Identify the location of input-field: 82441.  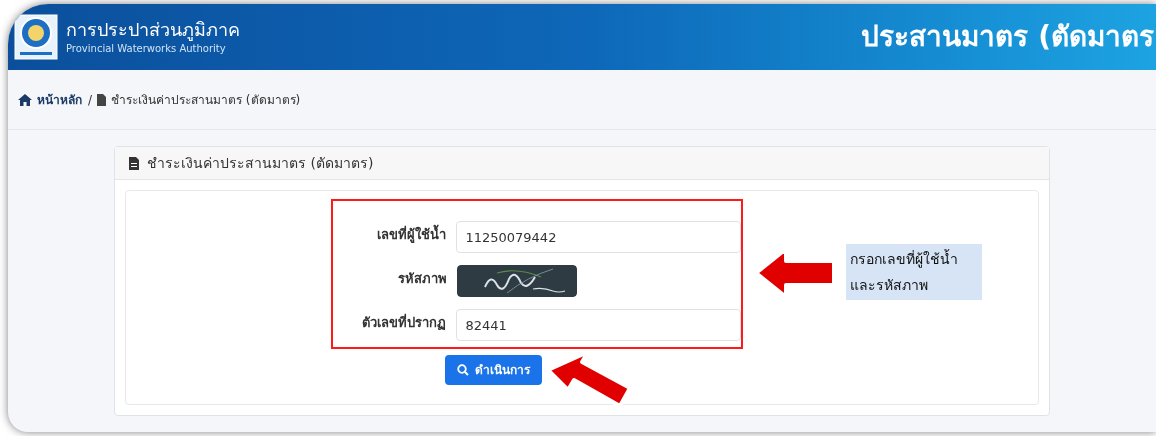
(598, 325).